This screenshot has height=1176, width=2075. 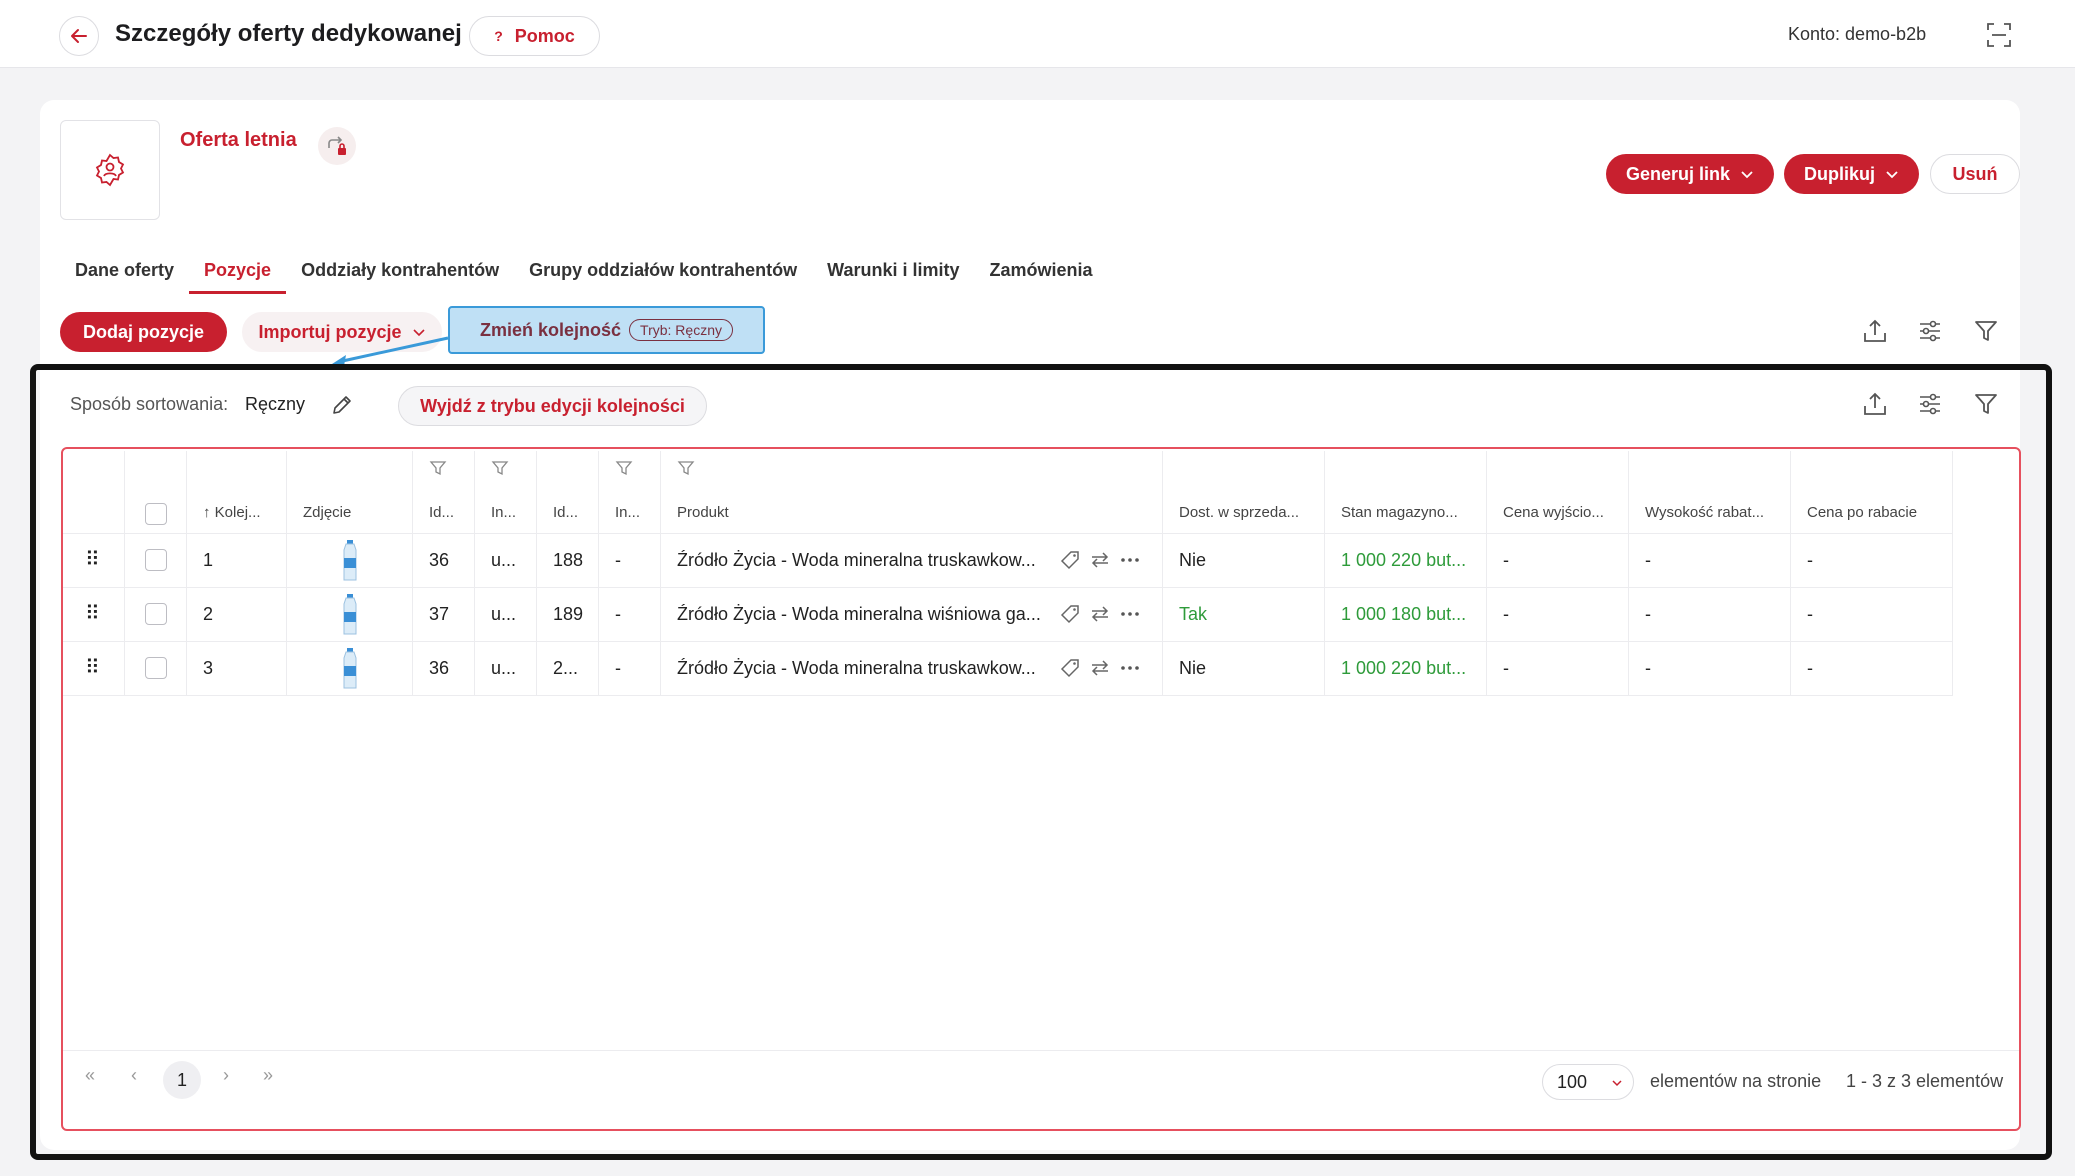 What do you see at coordinates (268, 1075) in the screenshot?
I see `last-page-icon: »` at bounding box center [268, 1075].